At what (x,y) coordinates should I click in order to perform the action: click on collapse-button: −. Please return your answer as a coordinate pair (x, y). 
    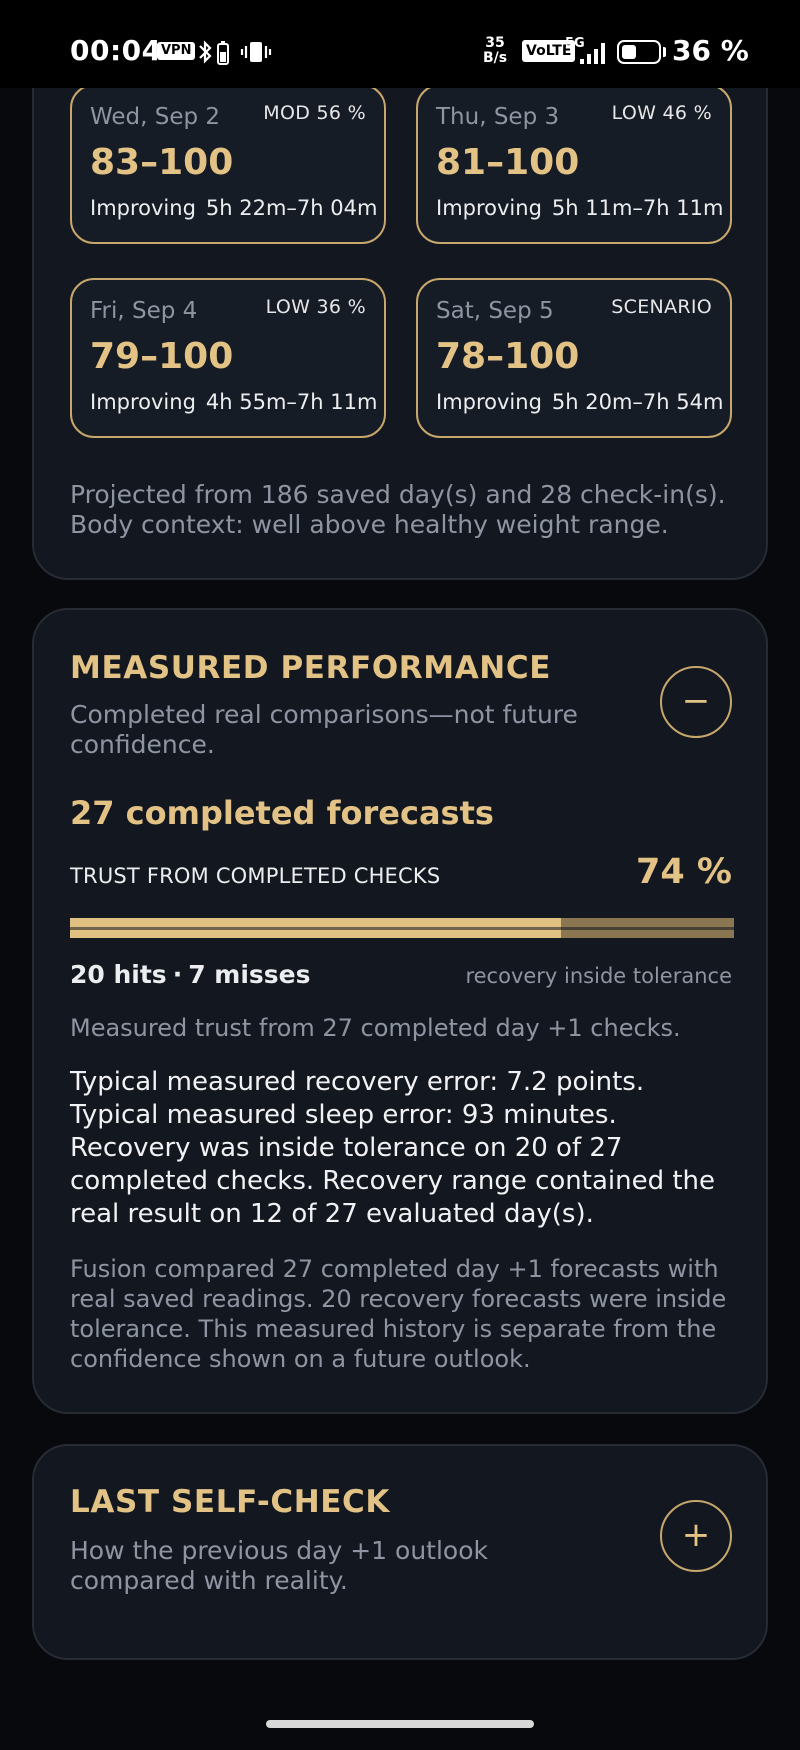
    Looking at the image, I should click on (696, 702).